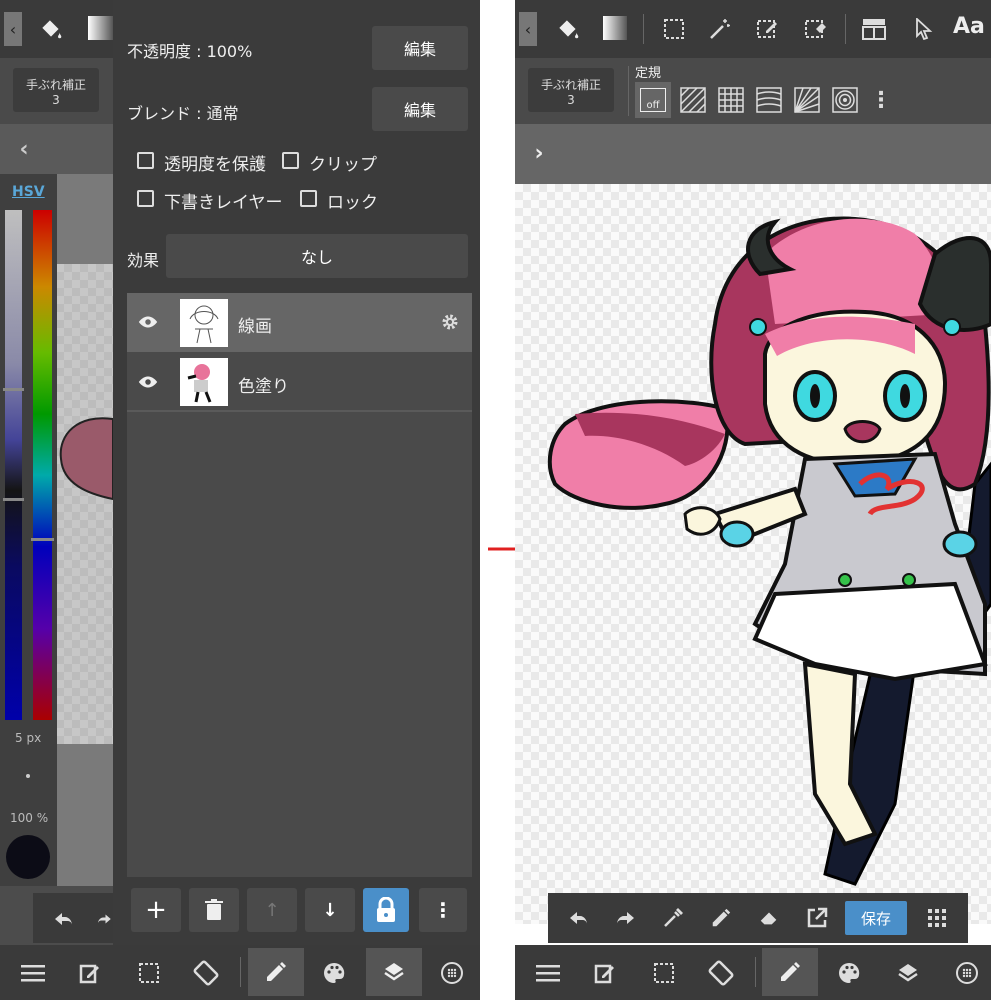 The height and width of the screenshot is (1000, 991). Describe the element at coordinates (183, 113) in the screenshot. I see `blend-label: ブレンド : 通常` at that location.